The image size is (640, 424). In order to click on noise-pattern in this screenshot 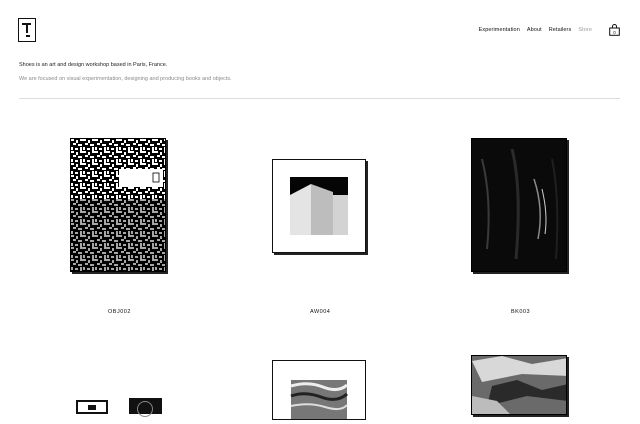, I will do `click(118, 205)`.